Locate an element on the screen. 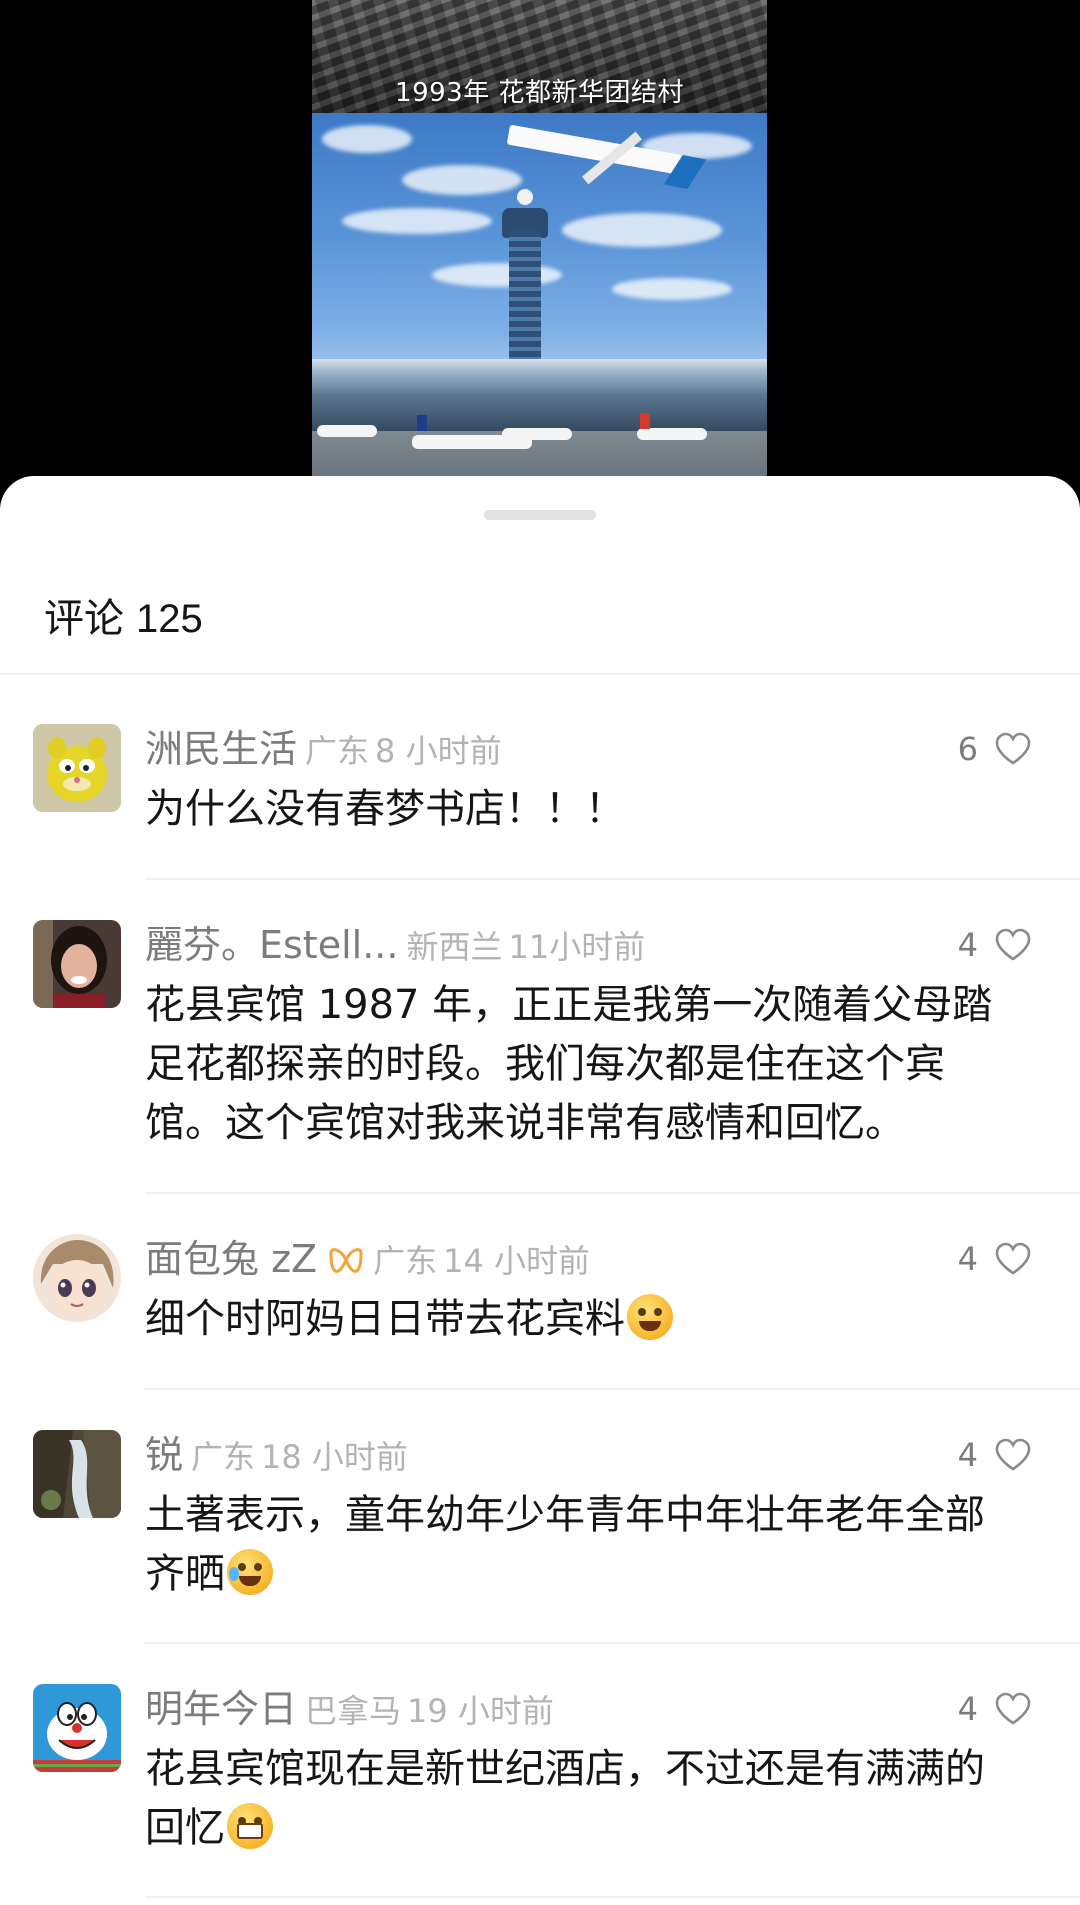 Image resolution: width=1080 pixels, height=1905 pixels. terminal-building-shape is located at coordinates (539, 401).